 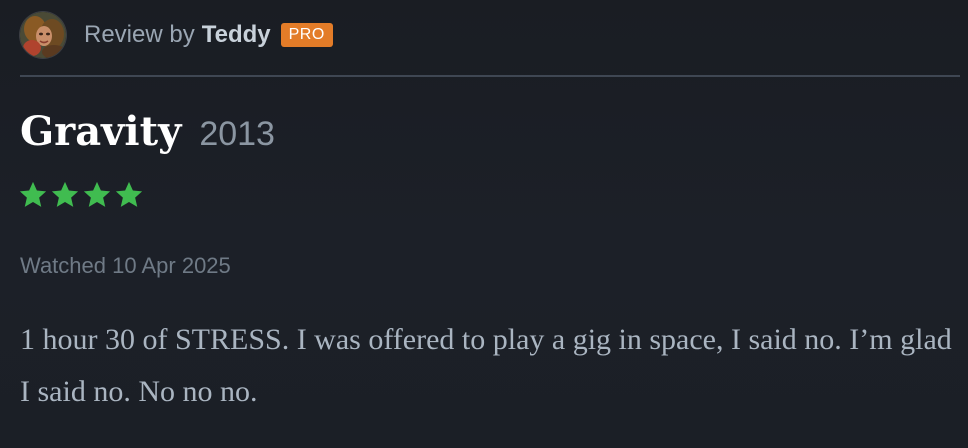 I want to click on review-header: Review by Teddy PRO, so click(x=176, y=35).